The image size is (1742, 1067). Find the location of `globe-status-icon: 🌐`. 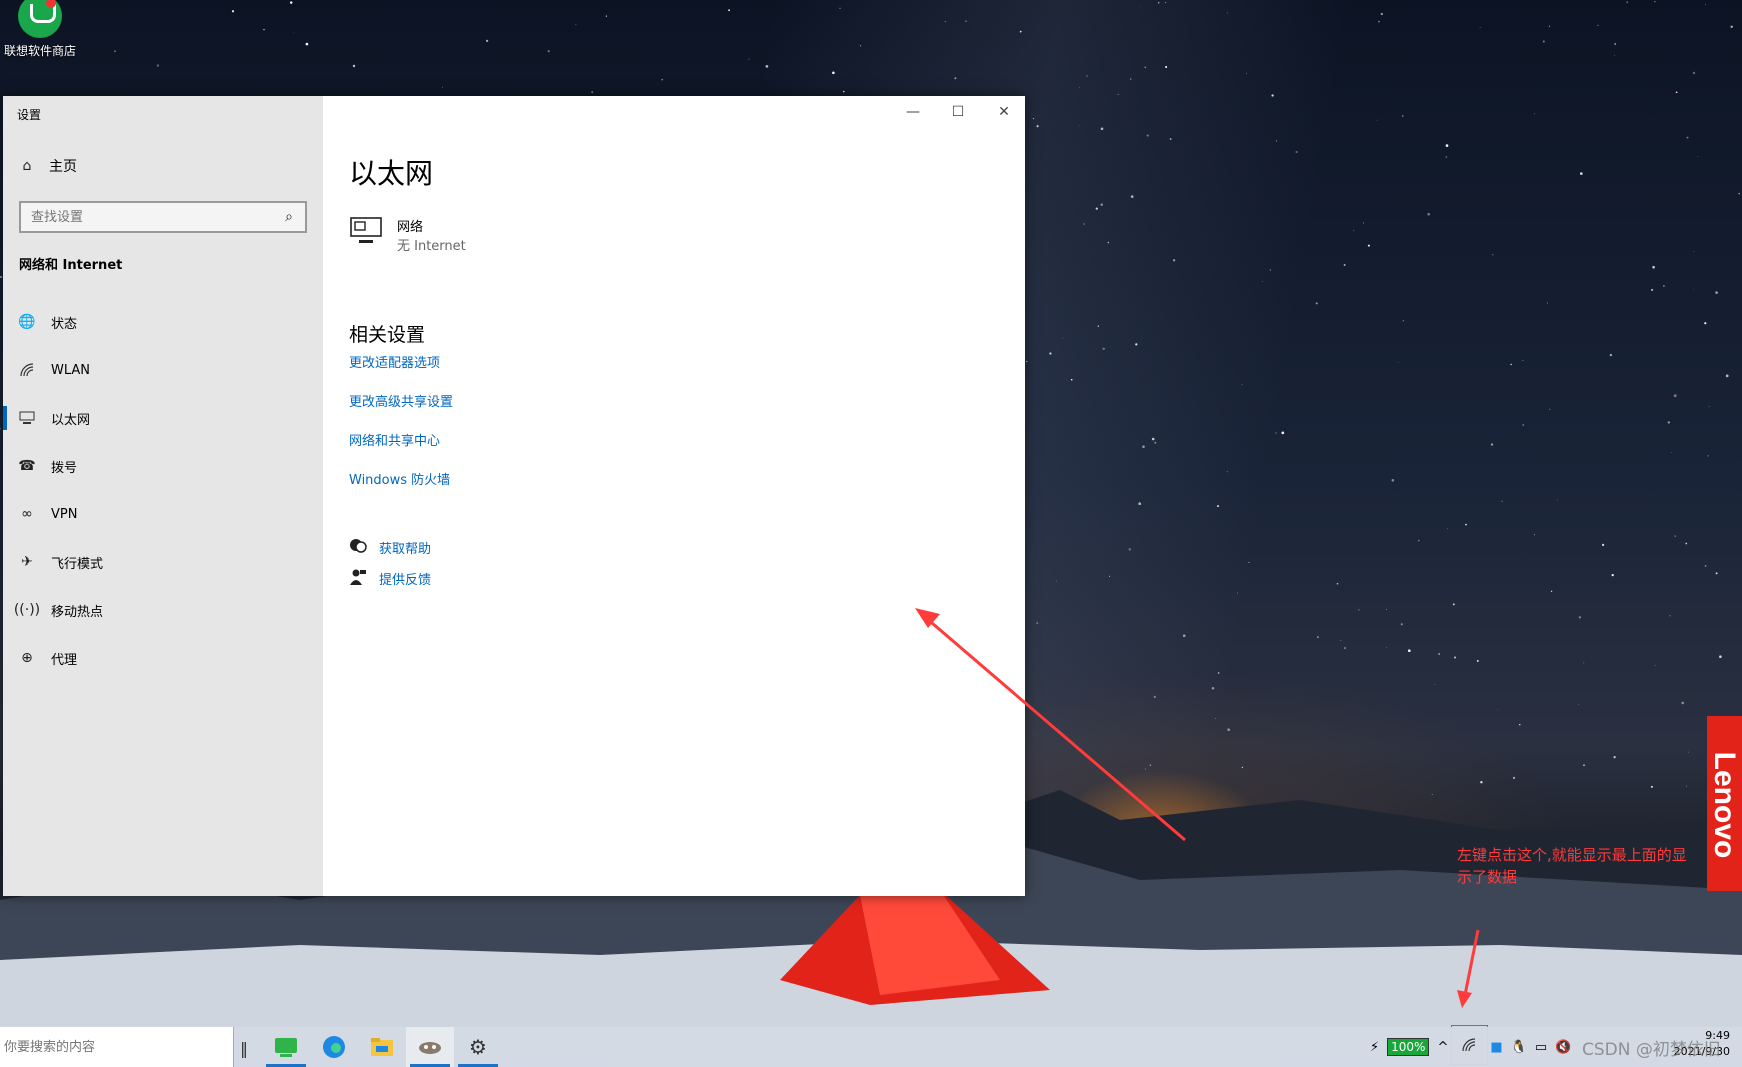

globe-status-icon: 🌐 is located at coordinates (27, 322).